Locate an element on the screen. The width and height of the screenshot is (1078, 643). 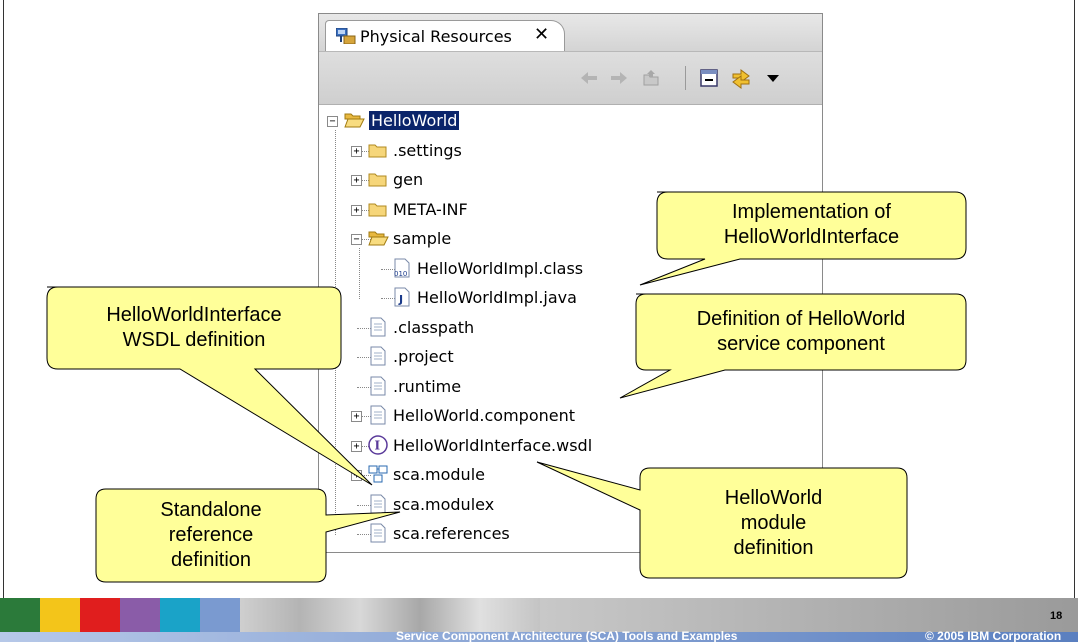
footer-copyright: © 2005 IBM Corporation is located at coordinates (993, 636).